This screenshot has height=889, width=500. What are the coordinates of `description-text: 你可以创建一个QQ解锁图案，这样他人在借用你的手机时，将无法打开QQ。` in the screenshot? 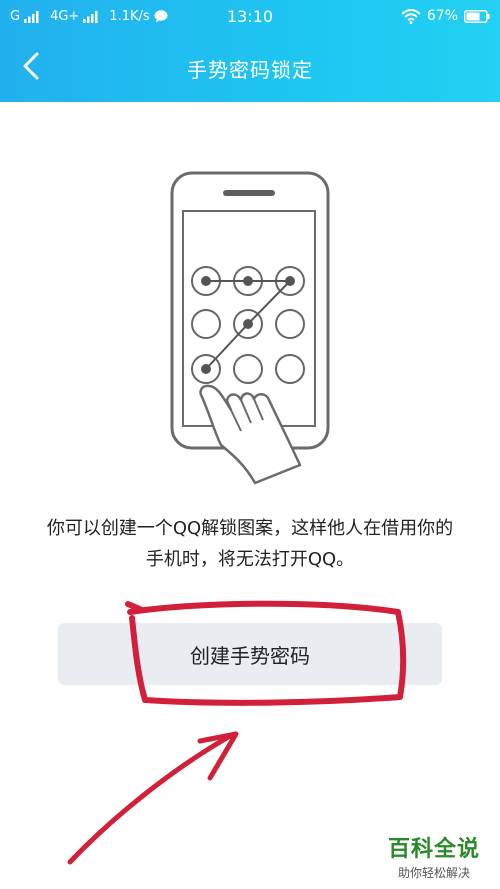 It's located at (250, 544).